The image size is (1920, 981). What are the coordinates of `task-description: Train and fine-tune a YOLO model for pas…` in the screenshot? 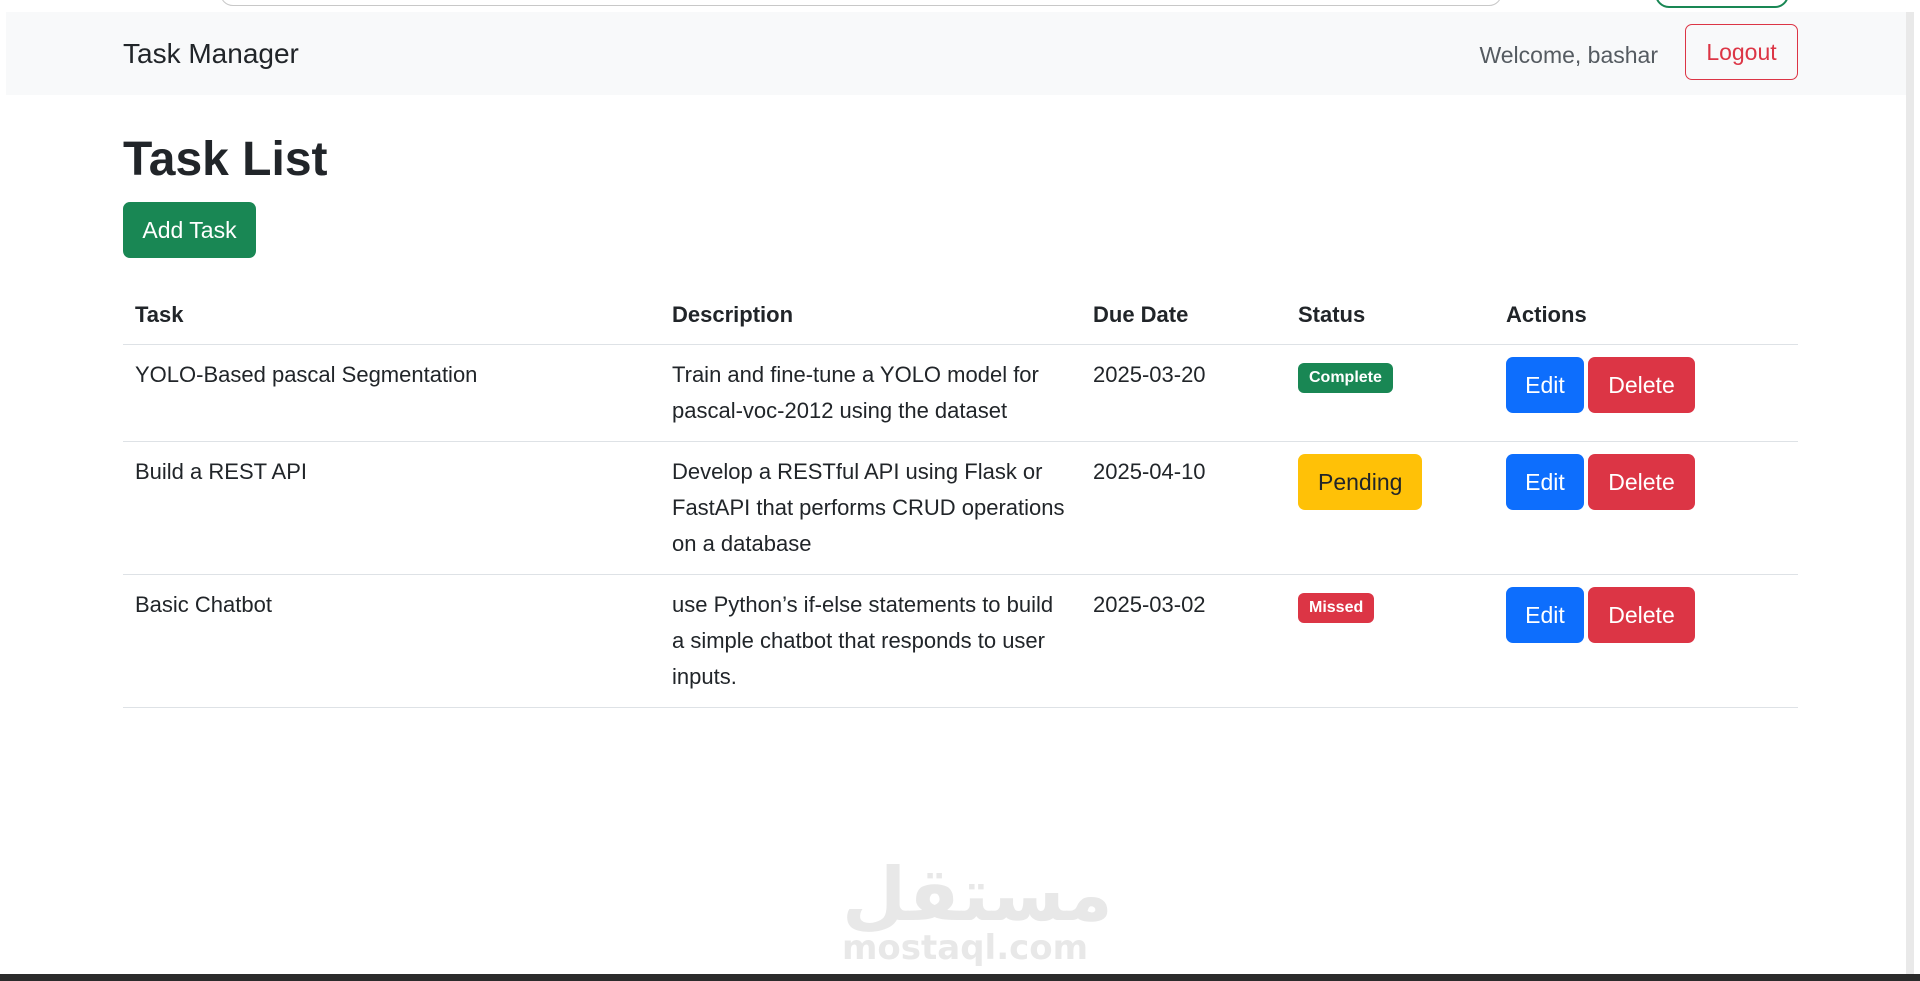 It's located at (870, 393).